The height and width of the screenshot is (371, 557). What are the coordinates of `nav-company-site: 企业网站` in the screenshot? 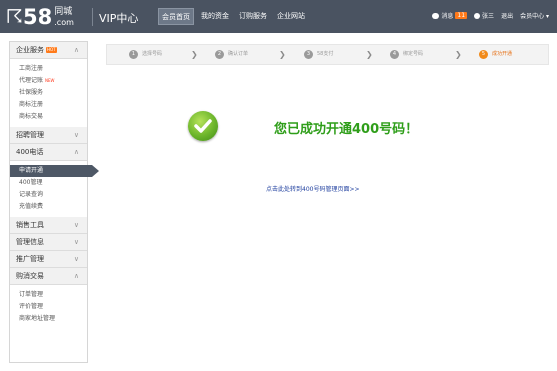 It's located at (291, 16).